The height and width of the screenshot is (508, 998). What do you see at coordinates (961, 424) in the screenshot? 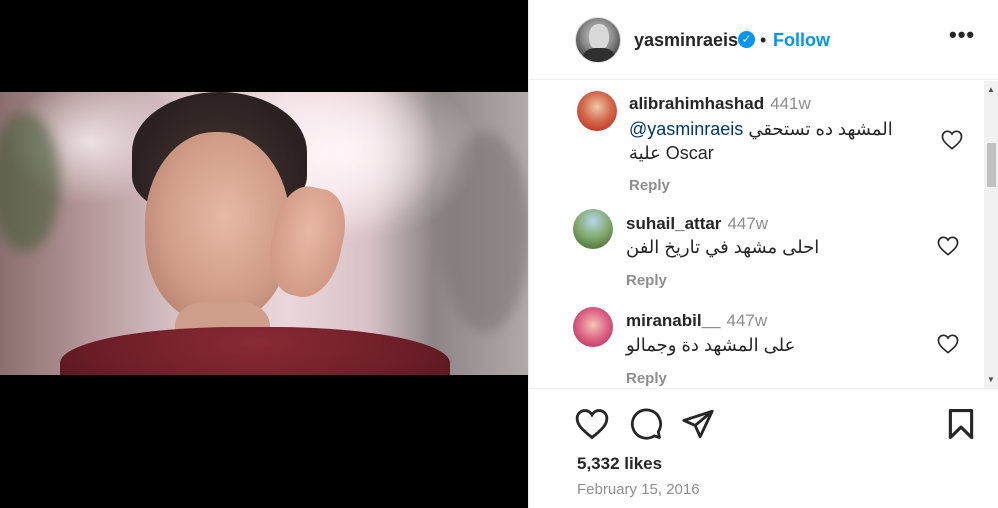
I see `bookmark-icon` at bounding box center [961, 424].